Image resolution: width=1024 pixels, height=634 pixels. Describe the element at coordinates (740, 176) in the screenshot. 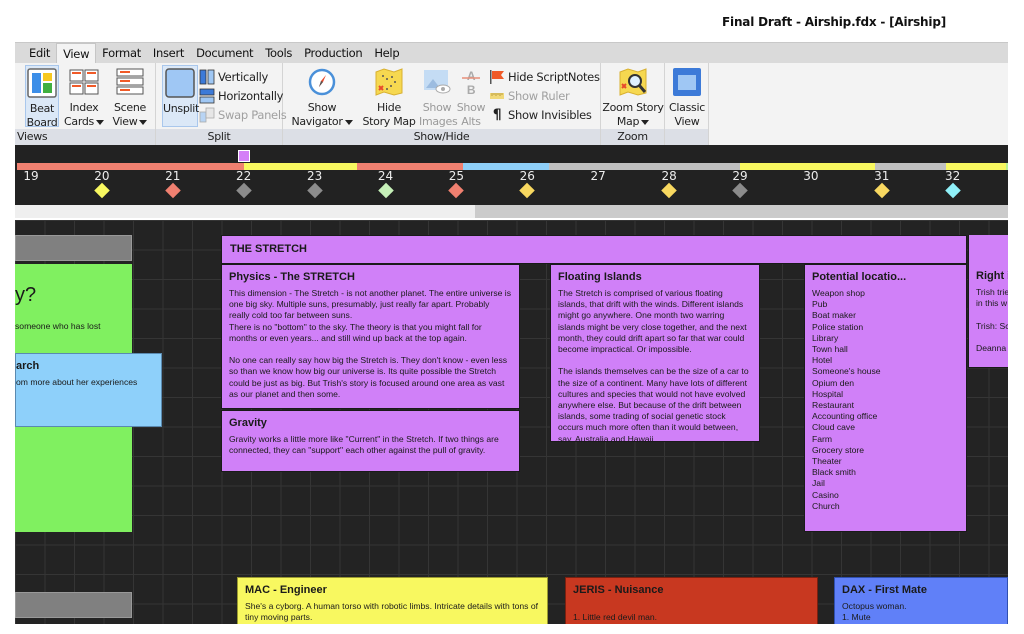

I see `story-map-page-label: 29` at that location.